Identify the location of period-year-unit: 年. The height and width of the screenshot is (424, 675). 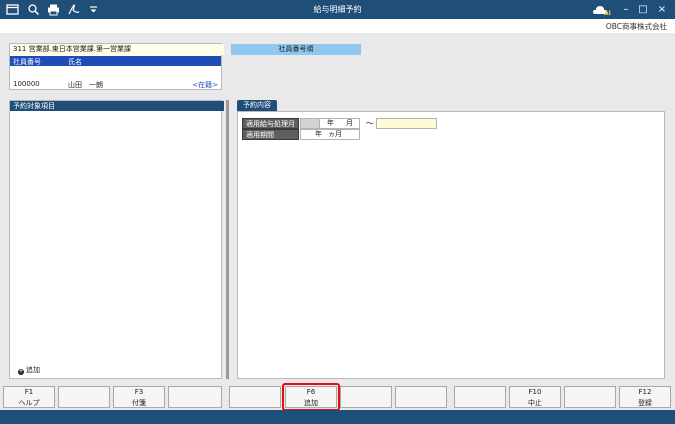
(318, 134).